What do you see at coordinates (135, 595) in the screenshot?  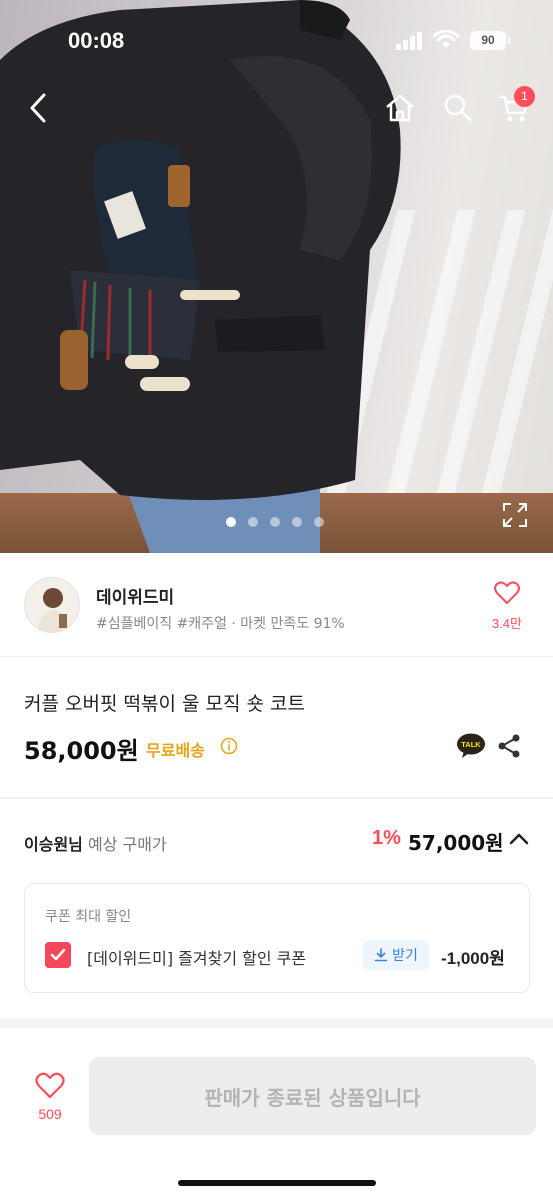 I see `shop-name: 데이위드미` at bounding box center [135, 595].